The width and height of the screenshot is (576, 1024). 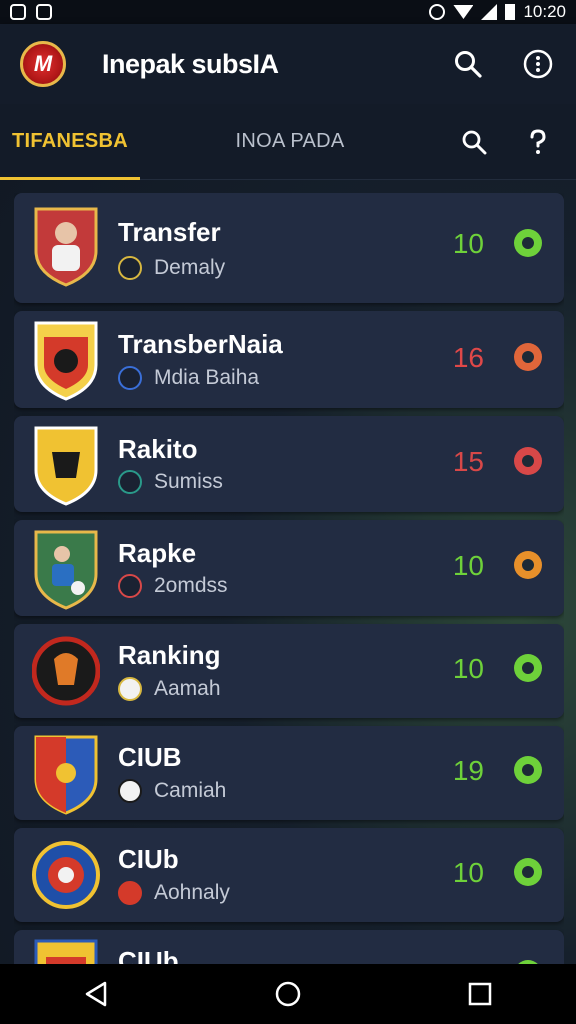 What do you see at coordinates (170, 482) in the screenshot?
I see `club-subtitle: Sumiss` at bounding box center [170, 482].